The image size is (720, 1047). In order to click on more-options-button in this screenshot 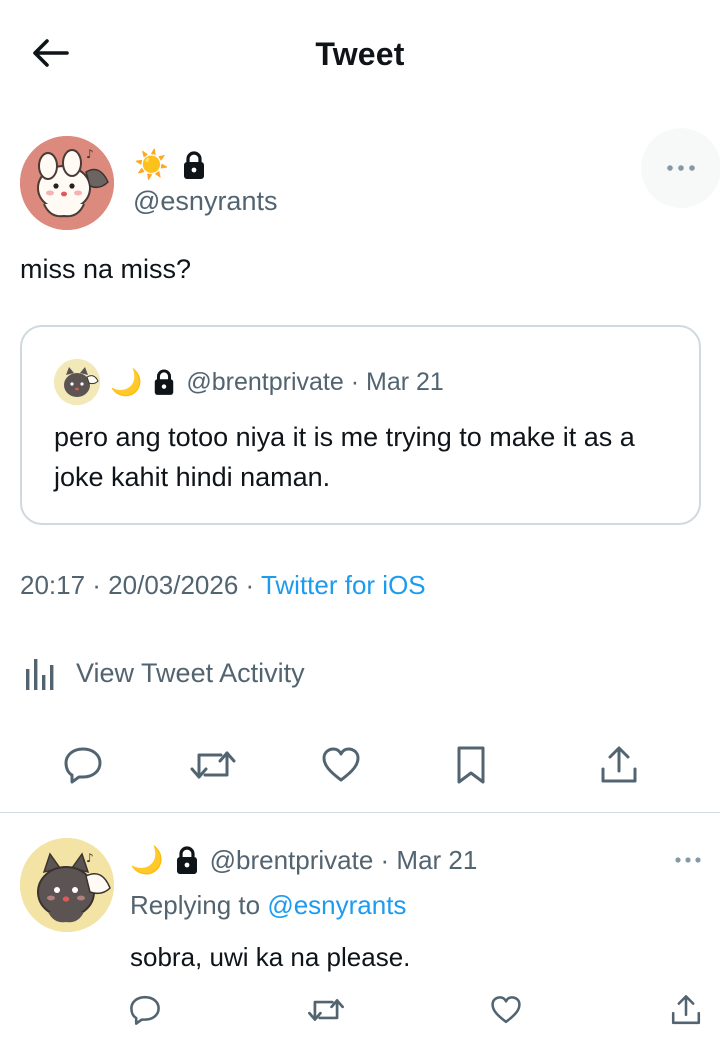, I will do `click(680, 168)`.